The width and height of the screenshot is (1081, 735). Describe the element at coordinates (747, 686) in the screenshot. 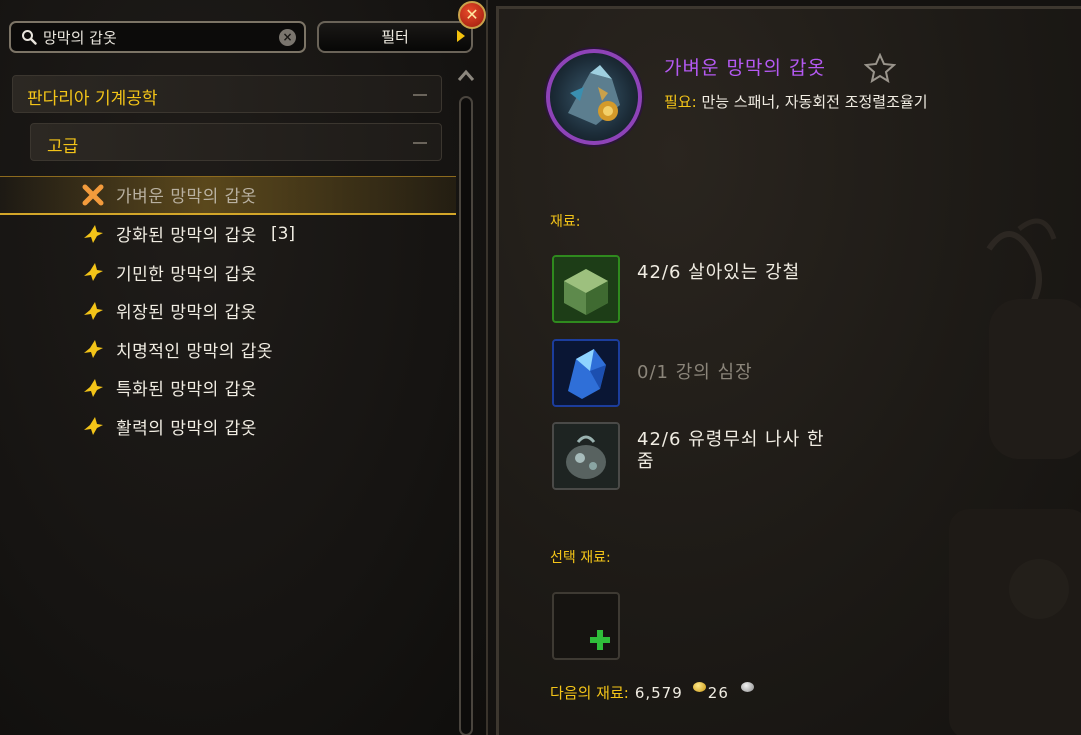

I see `silver-coin-icon` at that location.